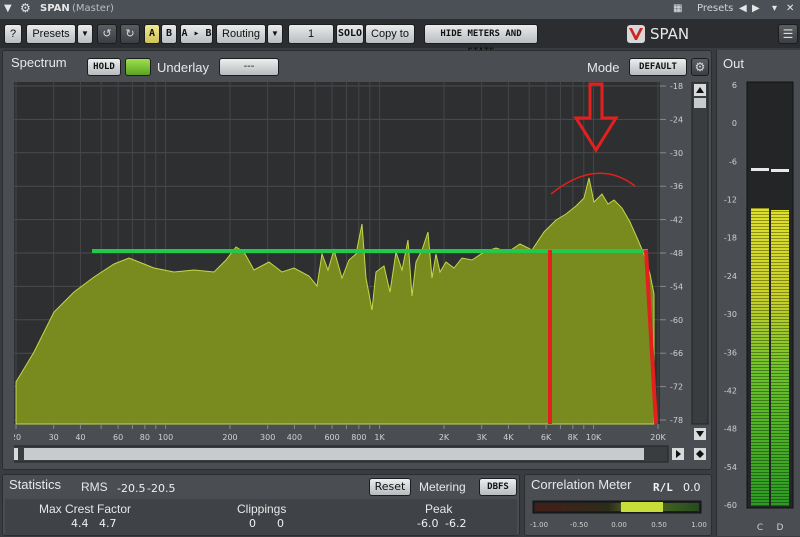 The width and height of the screenshot is (800, 537). What do you see at coordinates (730, 505) in the screenshot?
I see `out-scale-label: -60` at bounding box center [730, 505].